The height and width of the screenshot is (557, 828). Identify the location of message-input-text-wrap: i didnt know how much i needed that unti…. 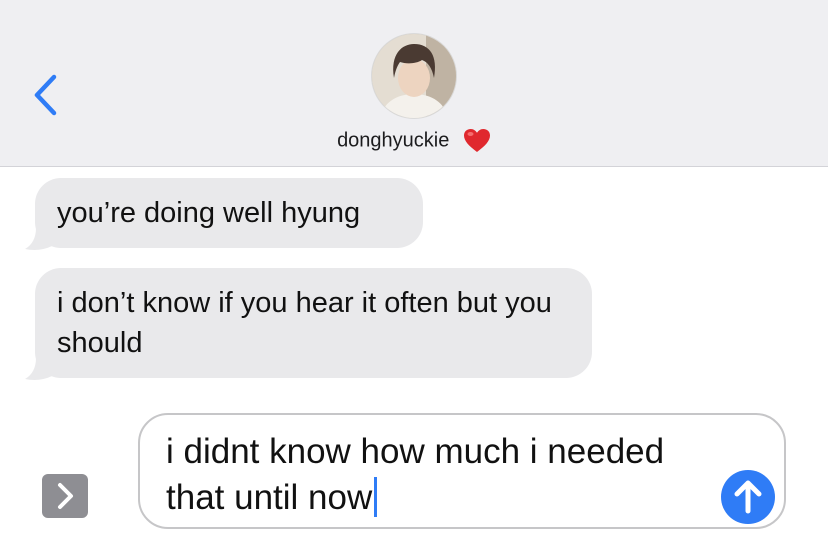
(436, 475).